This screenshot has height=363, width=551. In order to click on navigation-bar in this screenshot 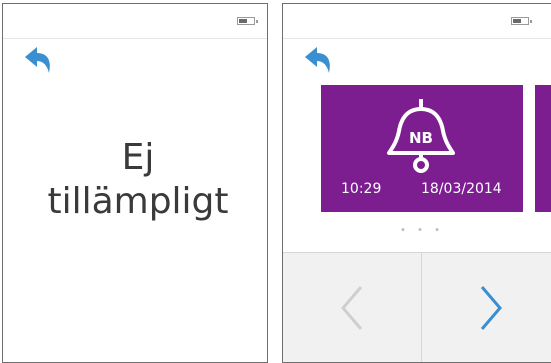, I will do `click(417, 307)`.